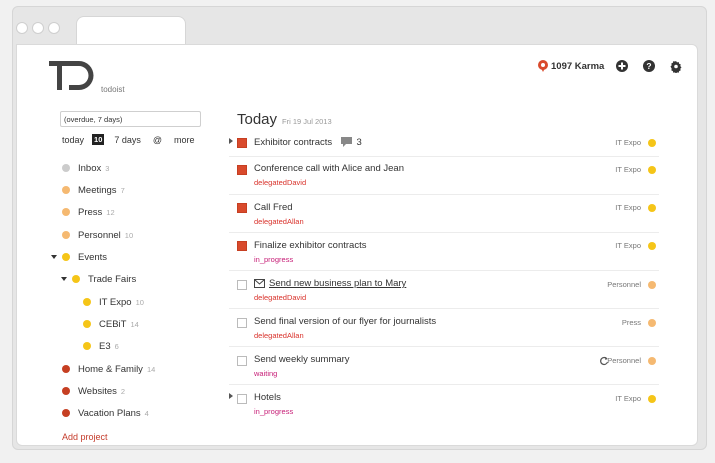 The height and width of the screenshot is (463, 715). I want to click on page-title-text: Today, so click(257, 119).